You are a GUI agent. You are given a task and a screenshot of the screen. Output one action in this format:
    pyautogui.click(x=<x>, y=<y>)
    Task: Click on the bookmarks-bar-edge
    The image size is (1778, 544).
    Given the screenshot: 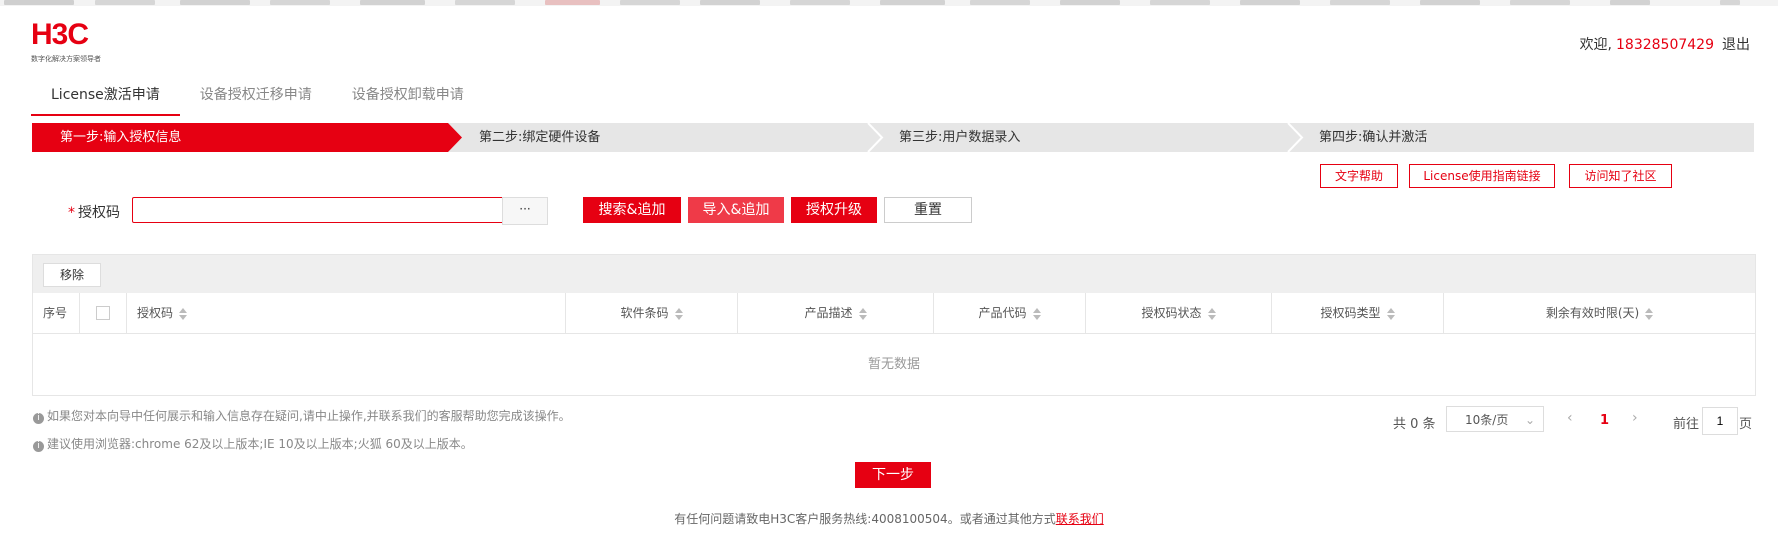 What is the action you would take?
    pyautogui.click(x=889, y=3)
    